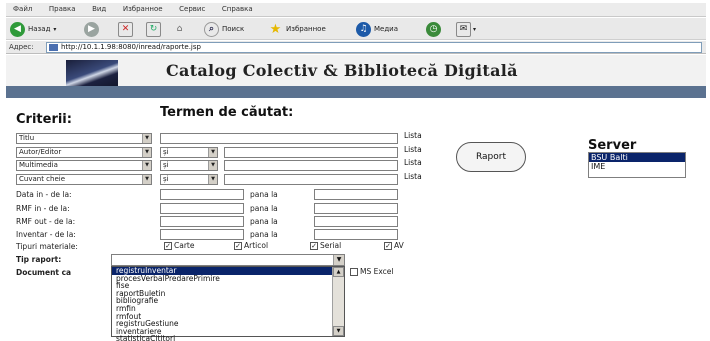  Describe the element at coordinates (356, 234) in the screenshot. I see `inventar-to-input` at that location.